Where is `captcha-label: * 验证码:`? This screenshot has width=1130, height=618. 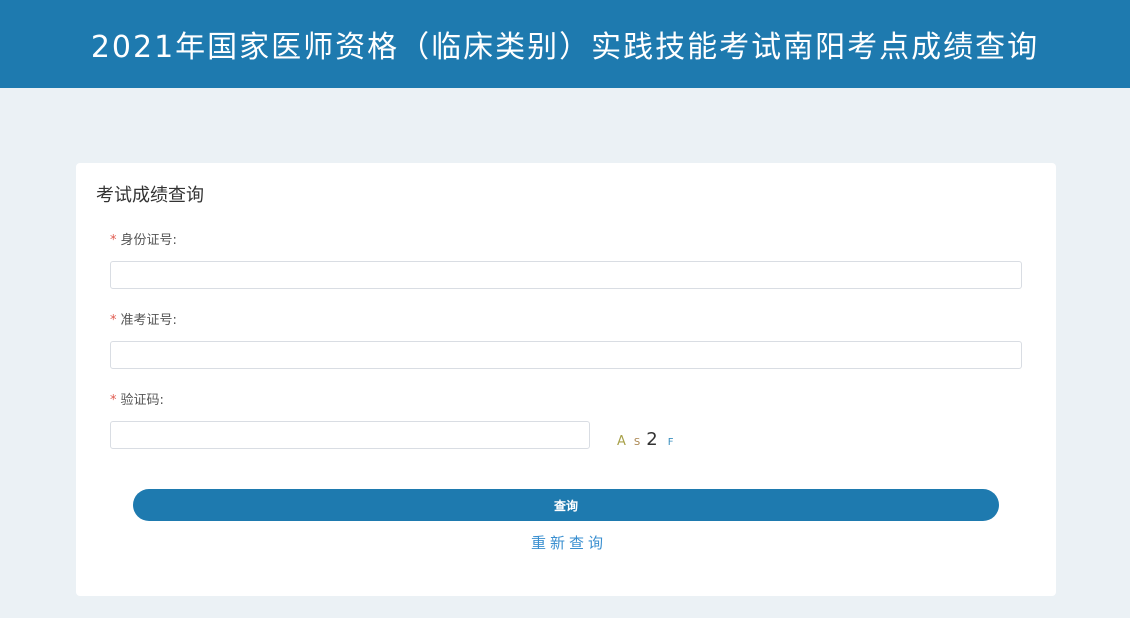
captcha-label: * 验证码: is located at coordinates (137, 398).